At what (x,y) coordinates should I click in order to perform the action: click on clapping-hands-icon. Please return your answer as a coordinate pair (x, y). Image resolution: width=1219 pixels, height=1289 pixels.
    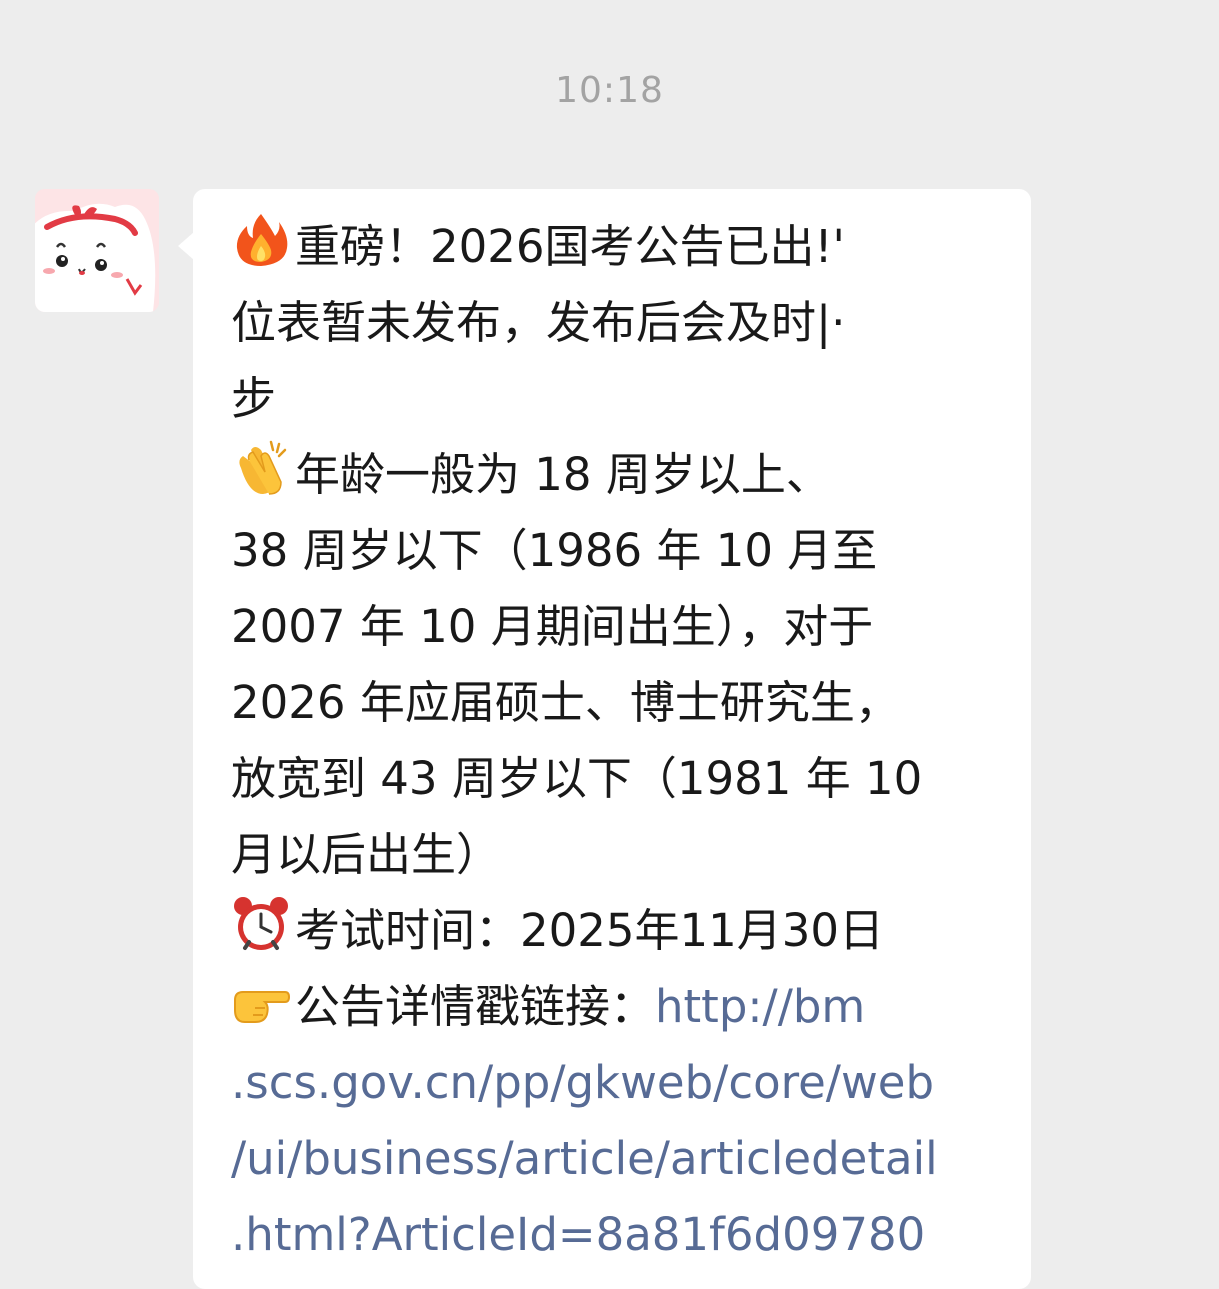
    Looking at the image, I should click on (261, 468).